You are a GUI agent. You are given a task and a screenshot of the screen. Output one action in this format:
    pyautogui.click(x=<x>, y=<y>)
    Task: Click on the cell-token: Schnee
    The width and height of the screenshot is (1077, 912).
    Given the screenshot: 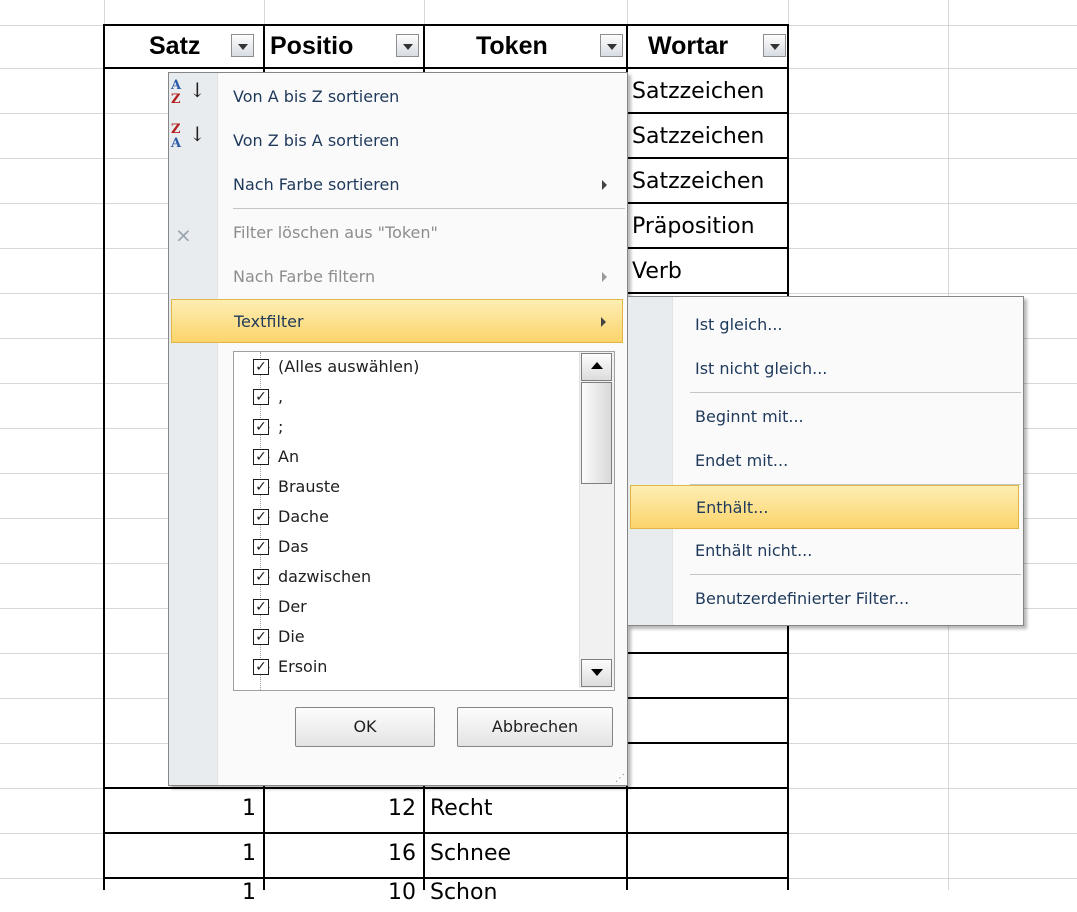 What is the action you would take?
    pyautogui.click(x=525, y=854)
    